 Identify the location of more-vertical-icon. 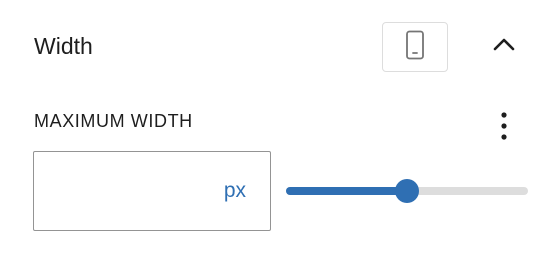
(504, 128).